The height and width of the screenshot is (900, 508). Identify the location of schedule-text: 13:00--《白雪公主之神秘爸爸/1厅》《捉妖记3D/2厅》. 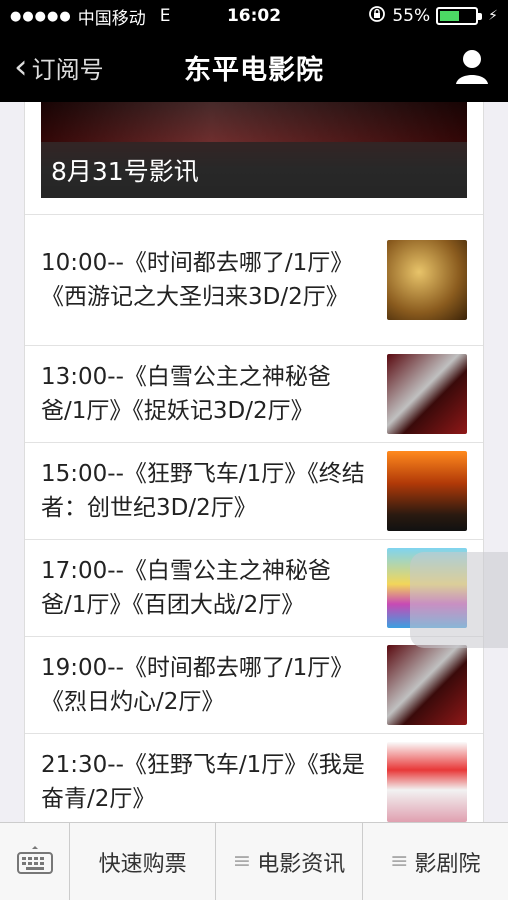
(186, 394).